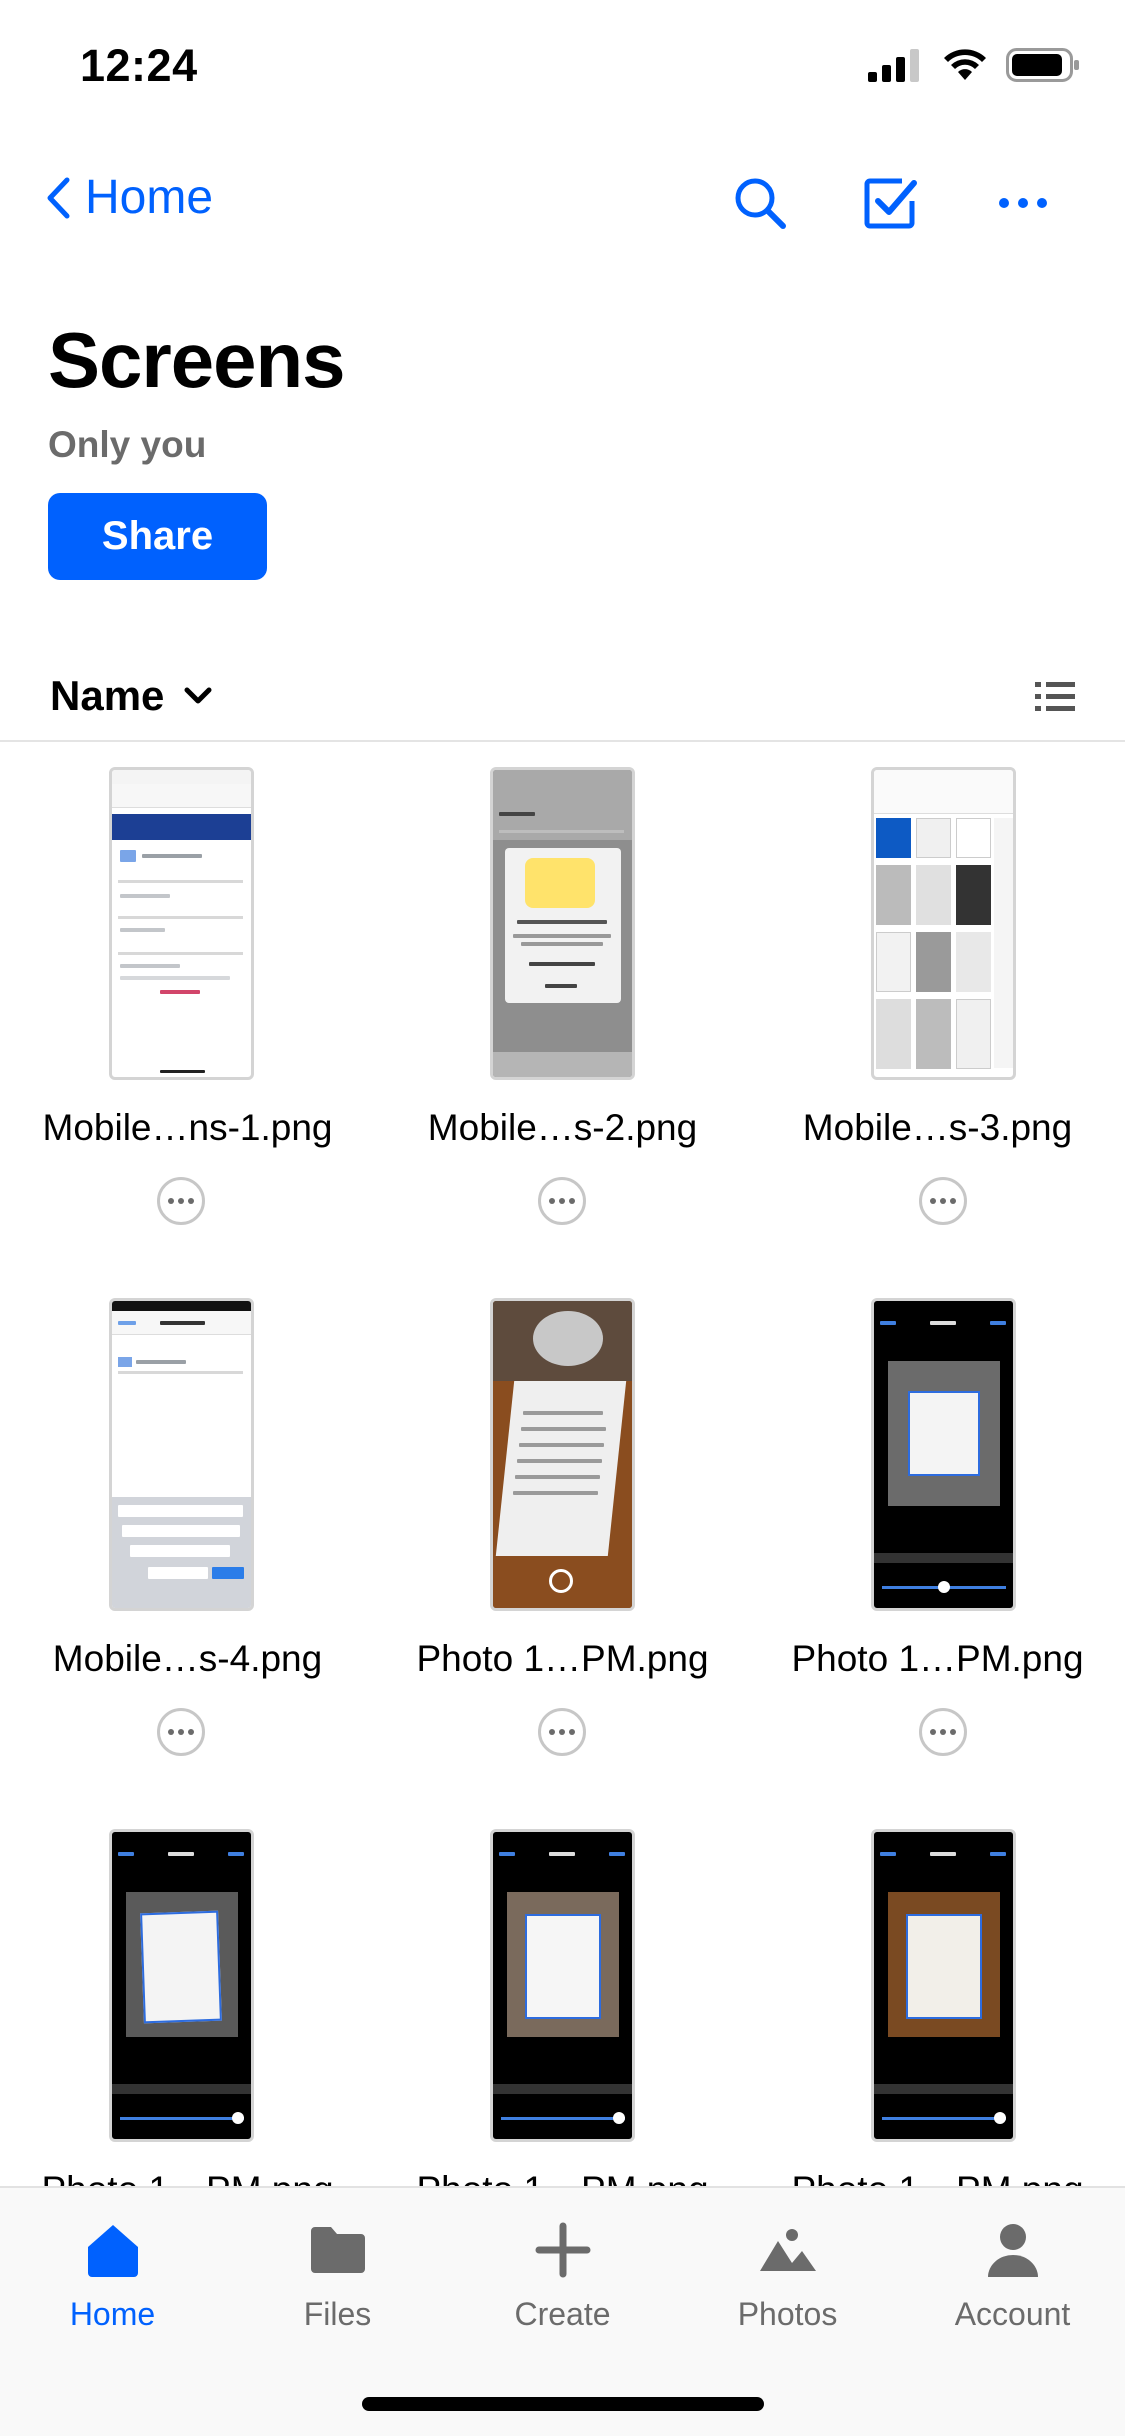 Image resolution: width=1125 pixels, height=2436 pixels. Describe the element at coordinates (1012, 2280) in the screenshot. I see `tab-account: Account` at that location.